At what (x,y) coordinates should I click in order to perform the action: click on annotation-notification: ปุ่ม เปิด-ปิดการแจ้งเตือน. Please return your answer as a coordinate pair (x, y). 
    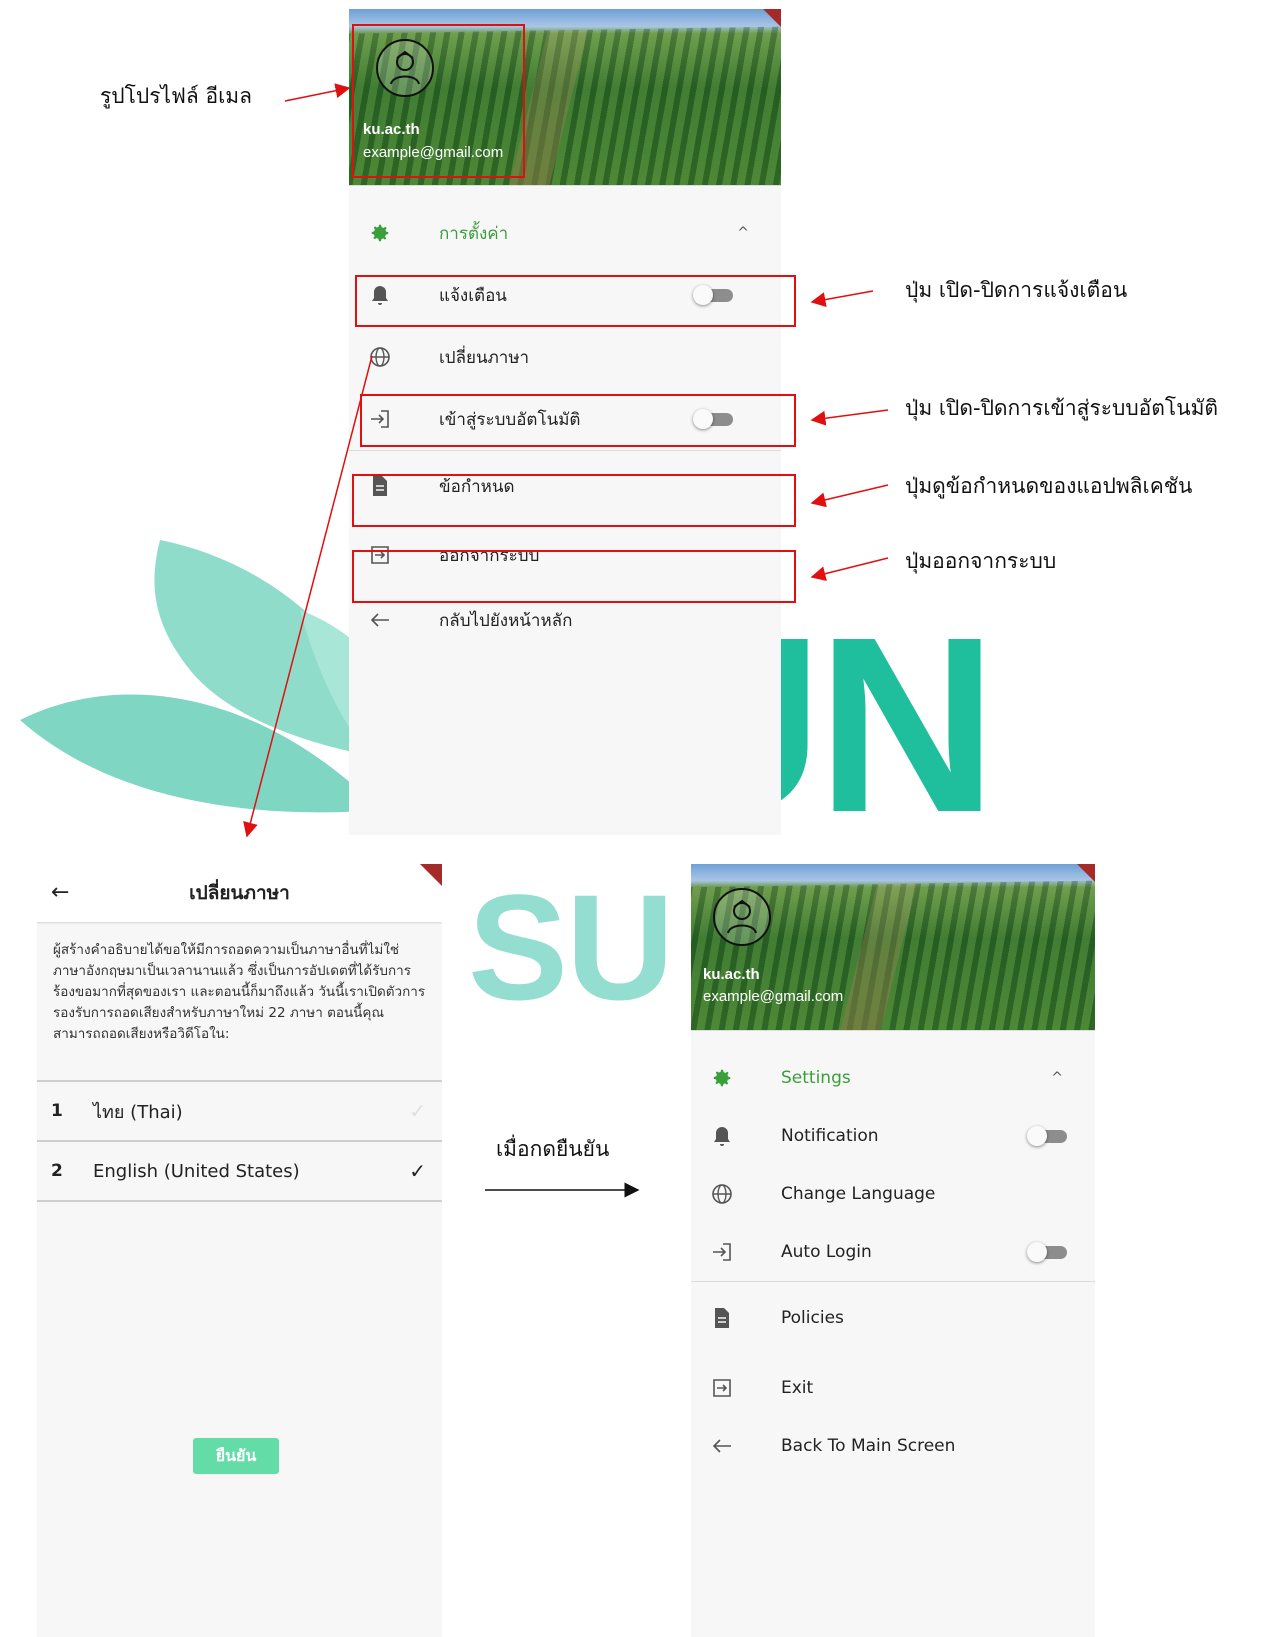
    Looking at the image, I should click on (1016, 290).